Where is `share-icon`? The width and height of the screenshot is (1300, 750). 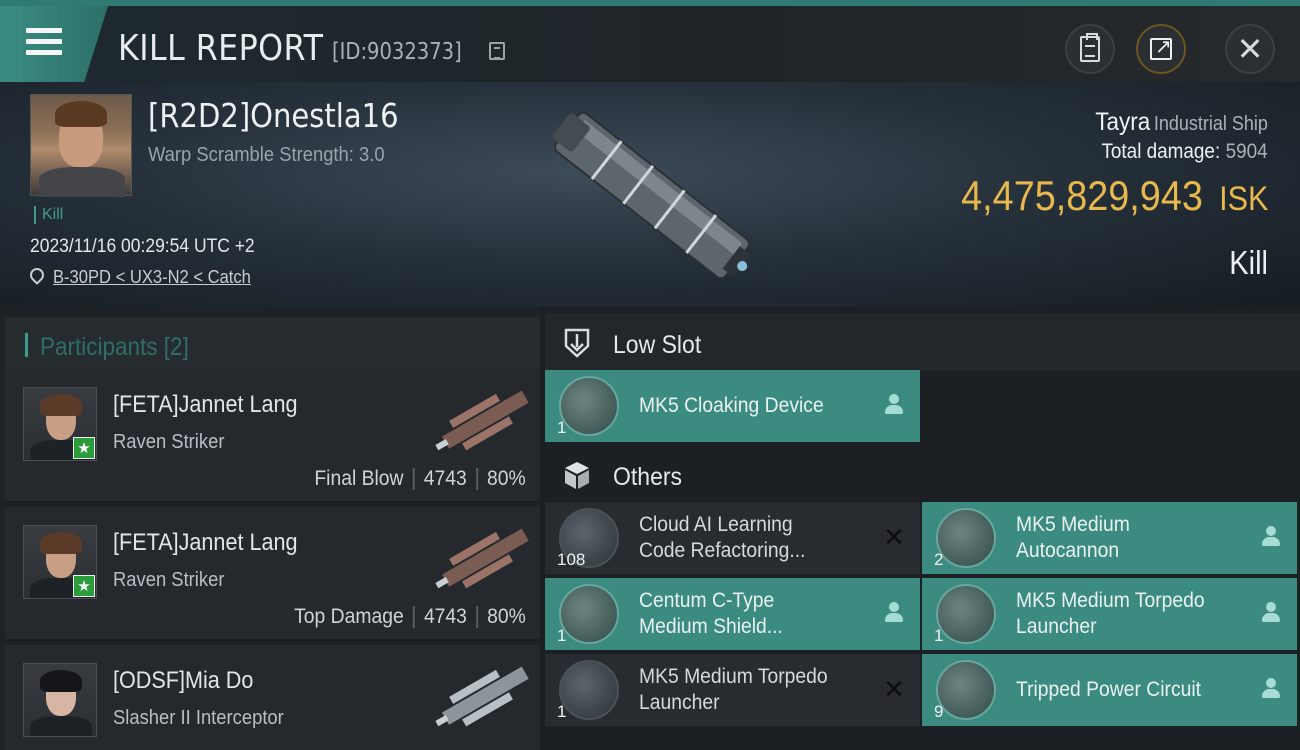
share-icon is located at coordinates (1161, 47).